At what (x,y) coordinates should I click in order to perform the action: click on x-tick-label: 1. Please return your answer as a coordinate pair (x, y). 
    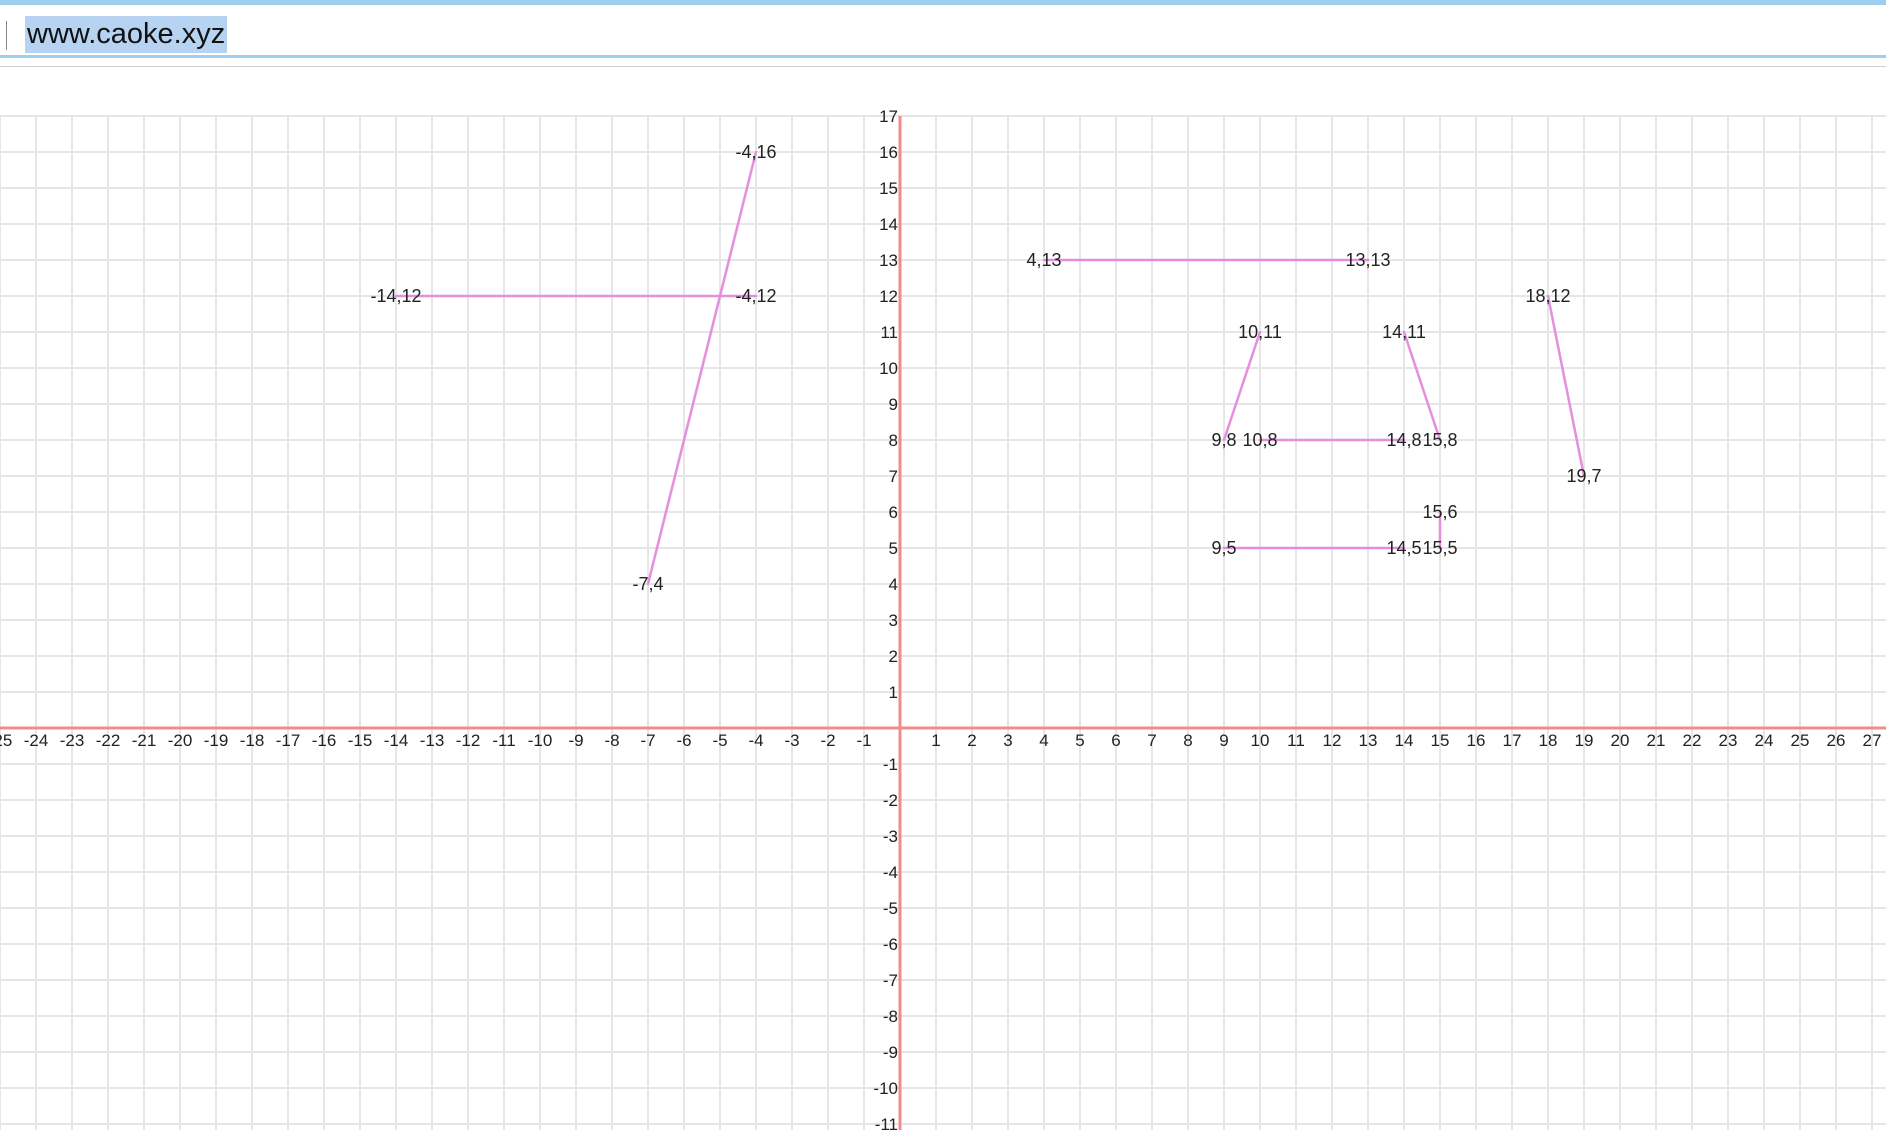
    Looking at the image, I should click on (935, 740).